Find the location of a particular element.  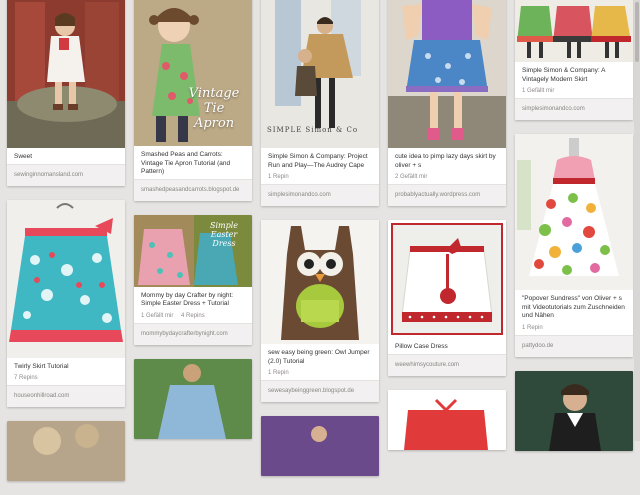

pin-stats: 1 Gefällt mir 4 Repins is located at coordinates (193, 317).